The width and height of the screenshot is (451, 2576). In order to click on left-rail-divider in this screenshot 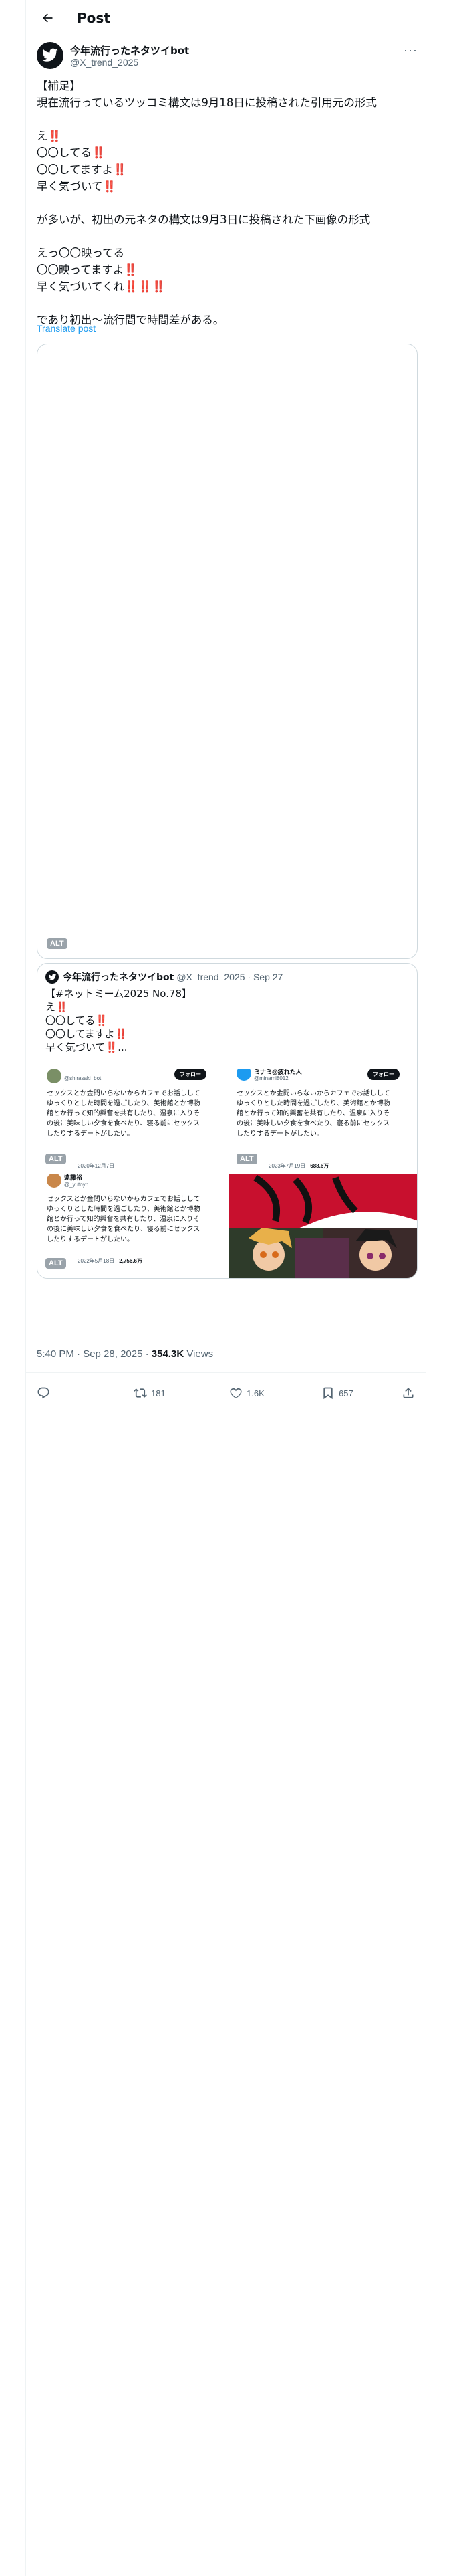, I will do `click(25, 1288)`.